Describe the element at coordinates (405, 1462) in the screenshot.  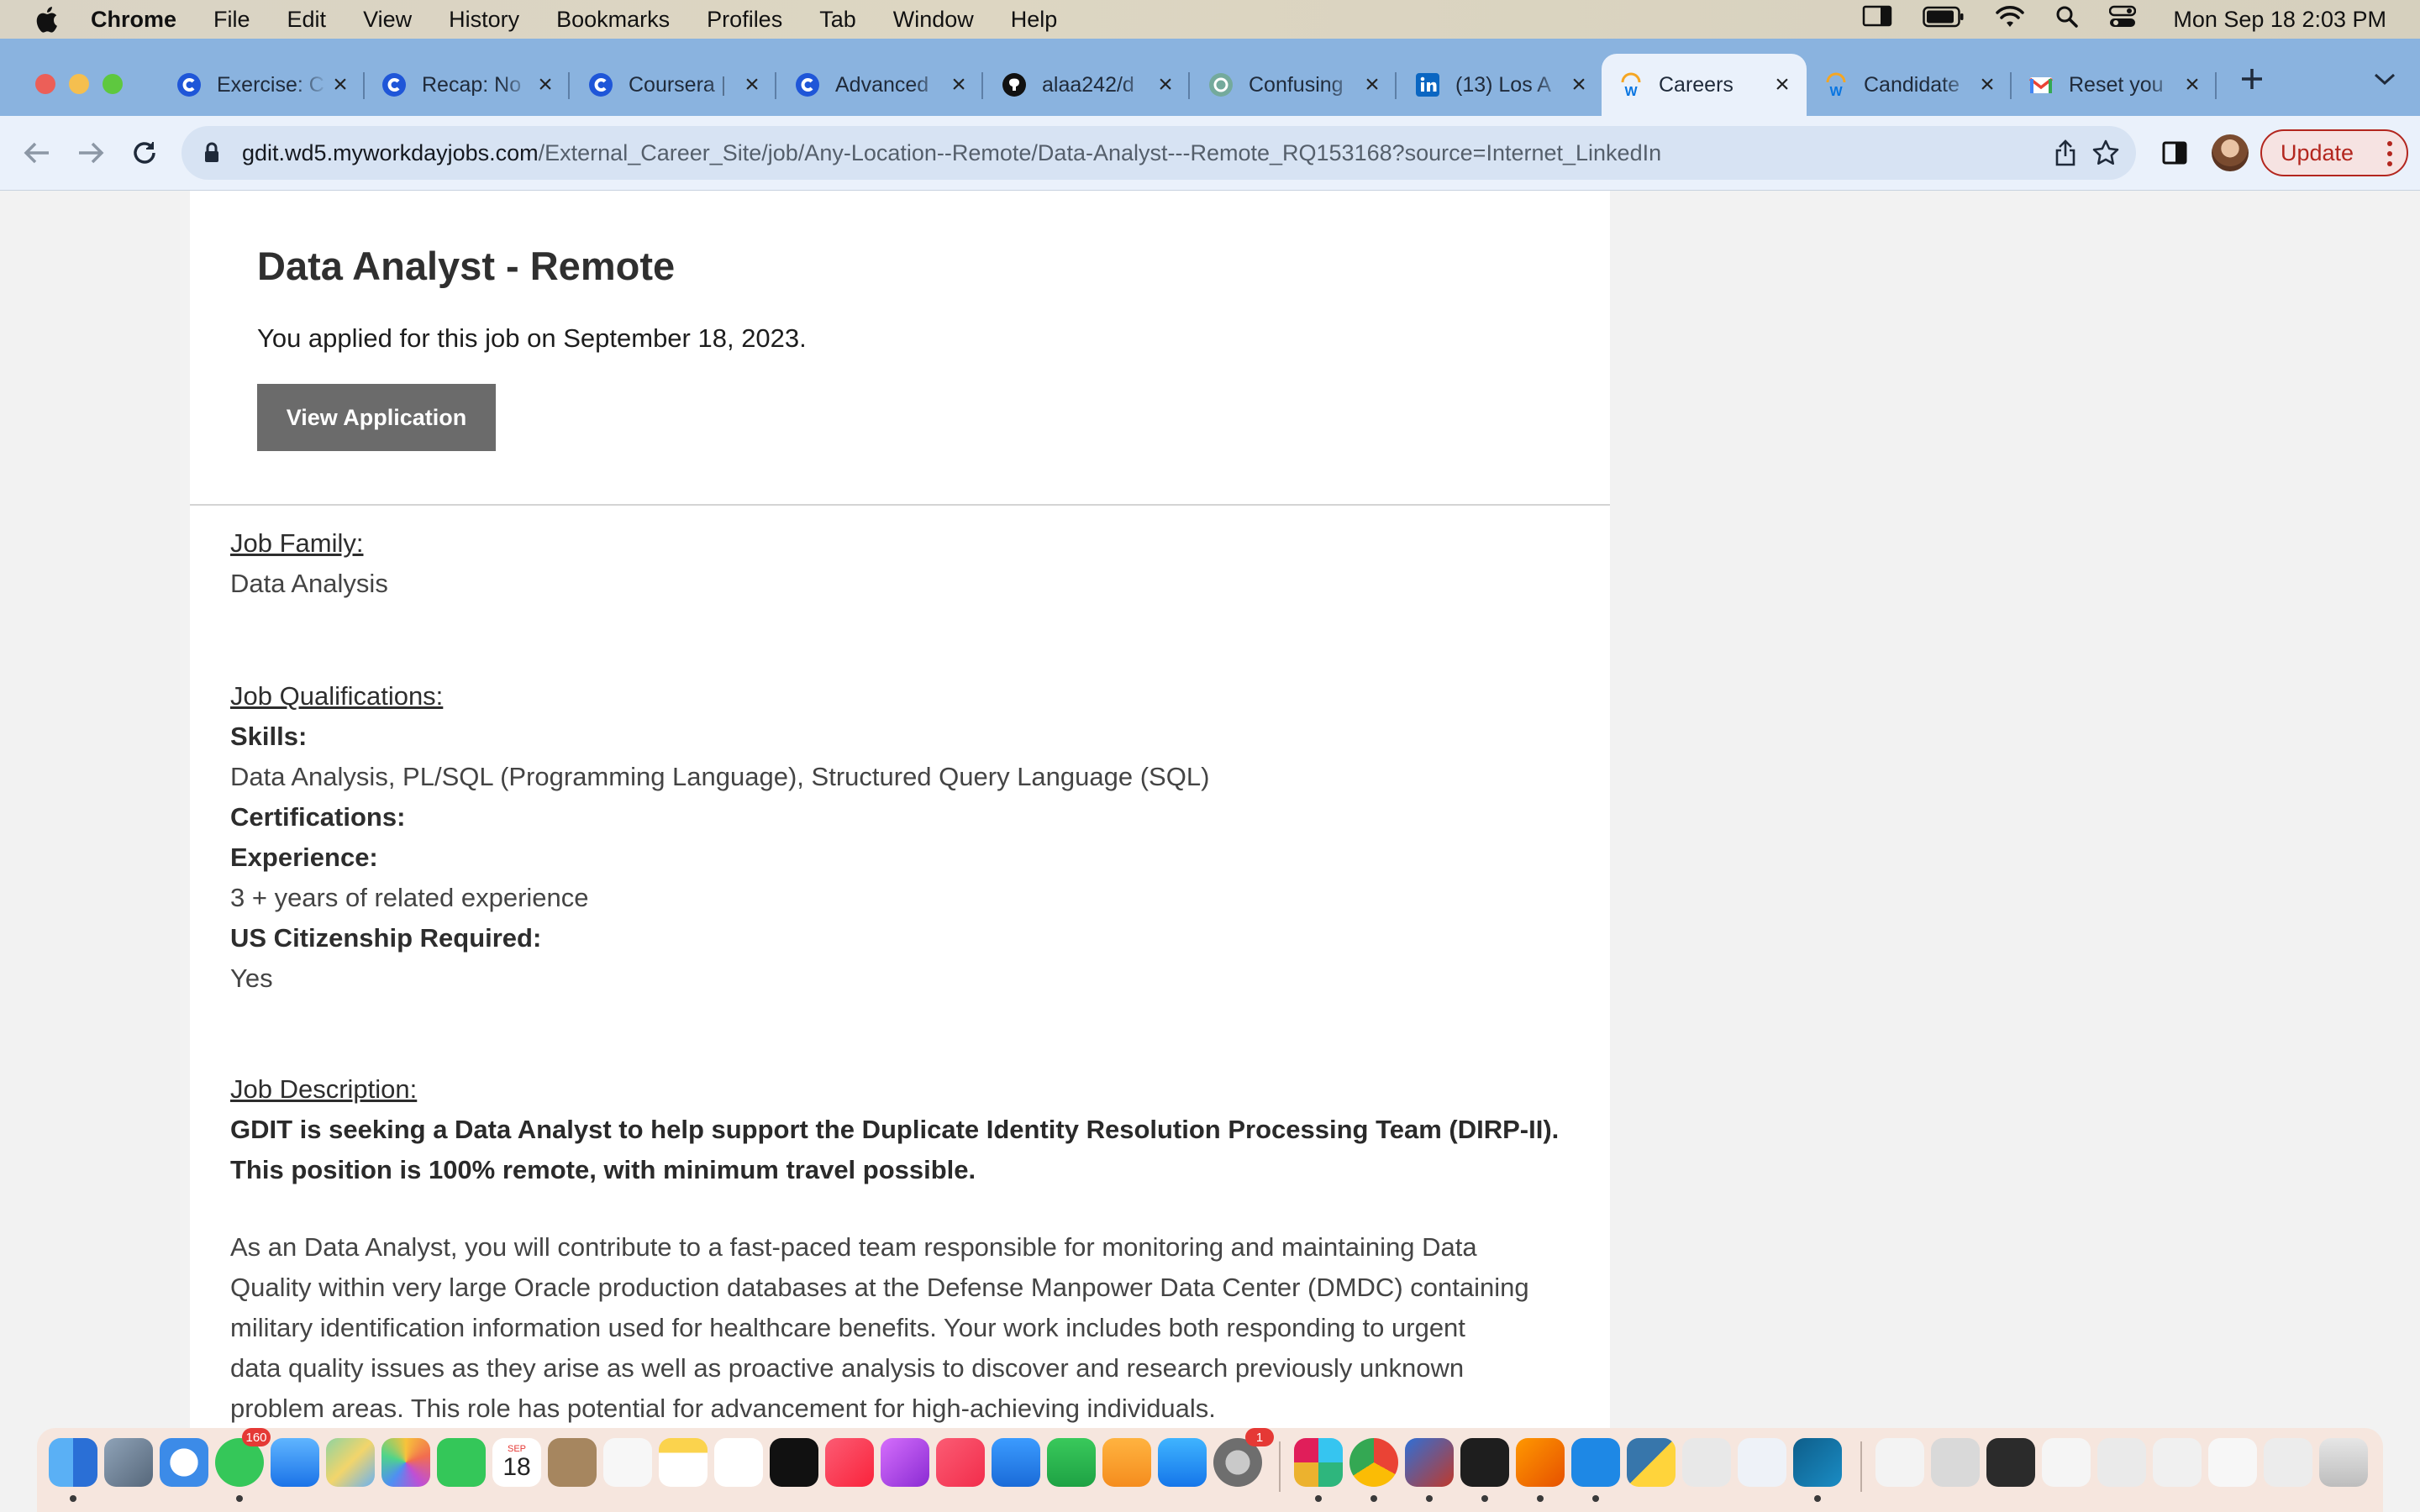
I see `photos-icon` at that location.